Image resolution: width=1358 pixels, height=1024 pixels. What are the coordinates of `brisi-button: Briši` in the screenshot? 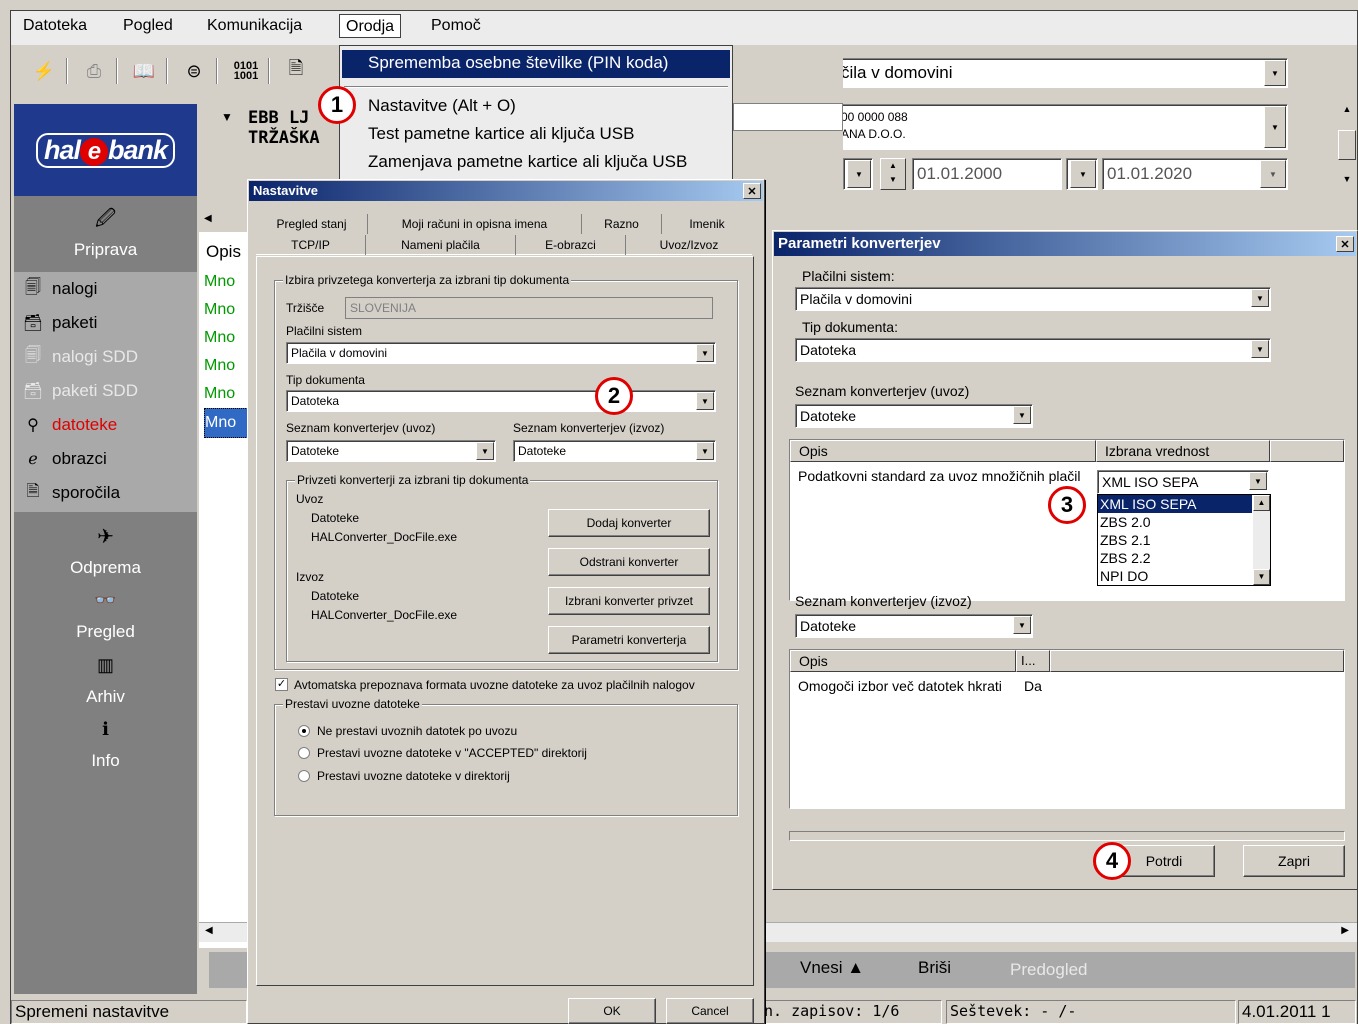 It's located at (934, 968).